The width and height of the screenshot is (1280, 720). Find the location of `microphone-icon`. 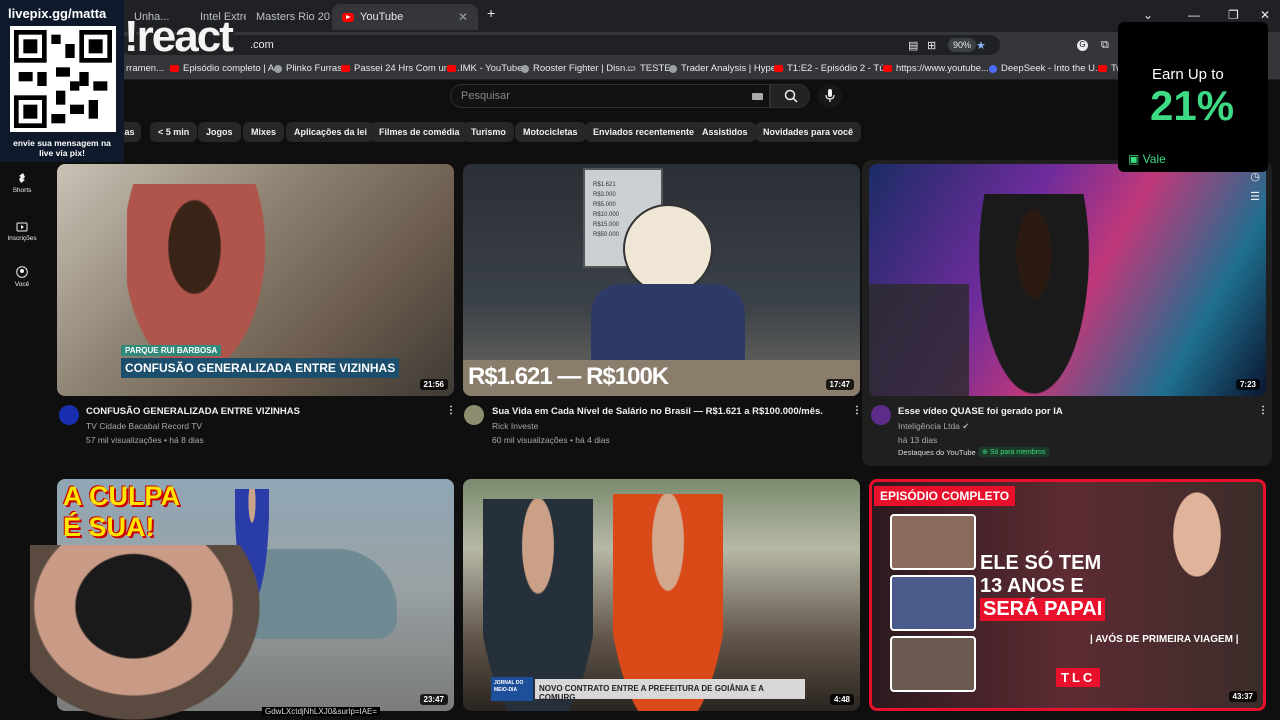

microphone-icon is located at coordinates (830, 95).